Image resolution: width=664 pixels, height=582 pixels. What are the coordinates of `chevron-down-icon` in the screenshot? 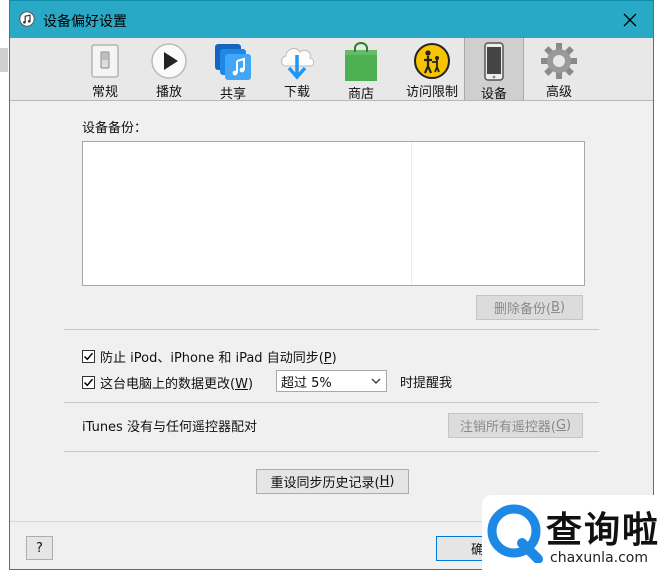 It's located at (376, 381).